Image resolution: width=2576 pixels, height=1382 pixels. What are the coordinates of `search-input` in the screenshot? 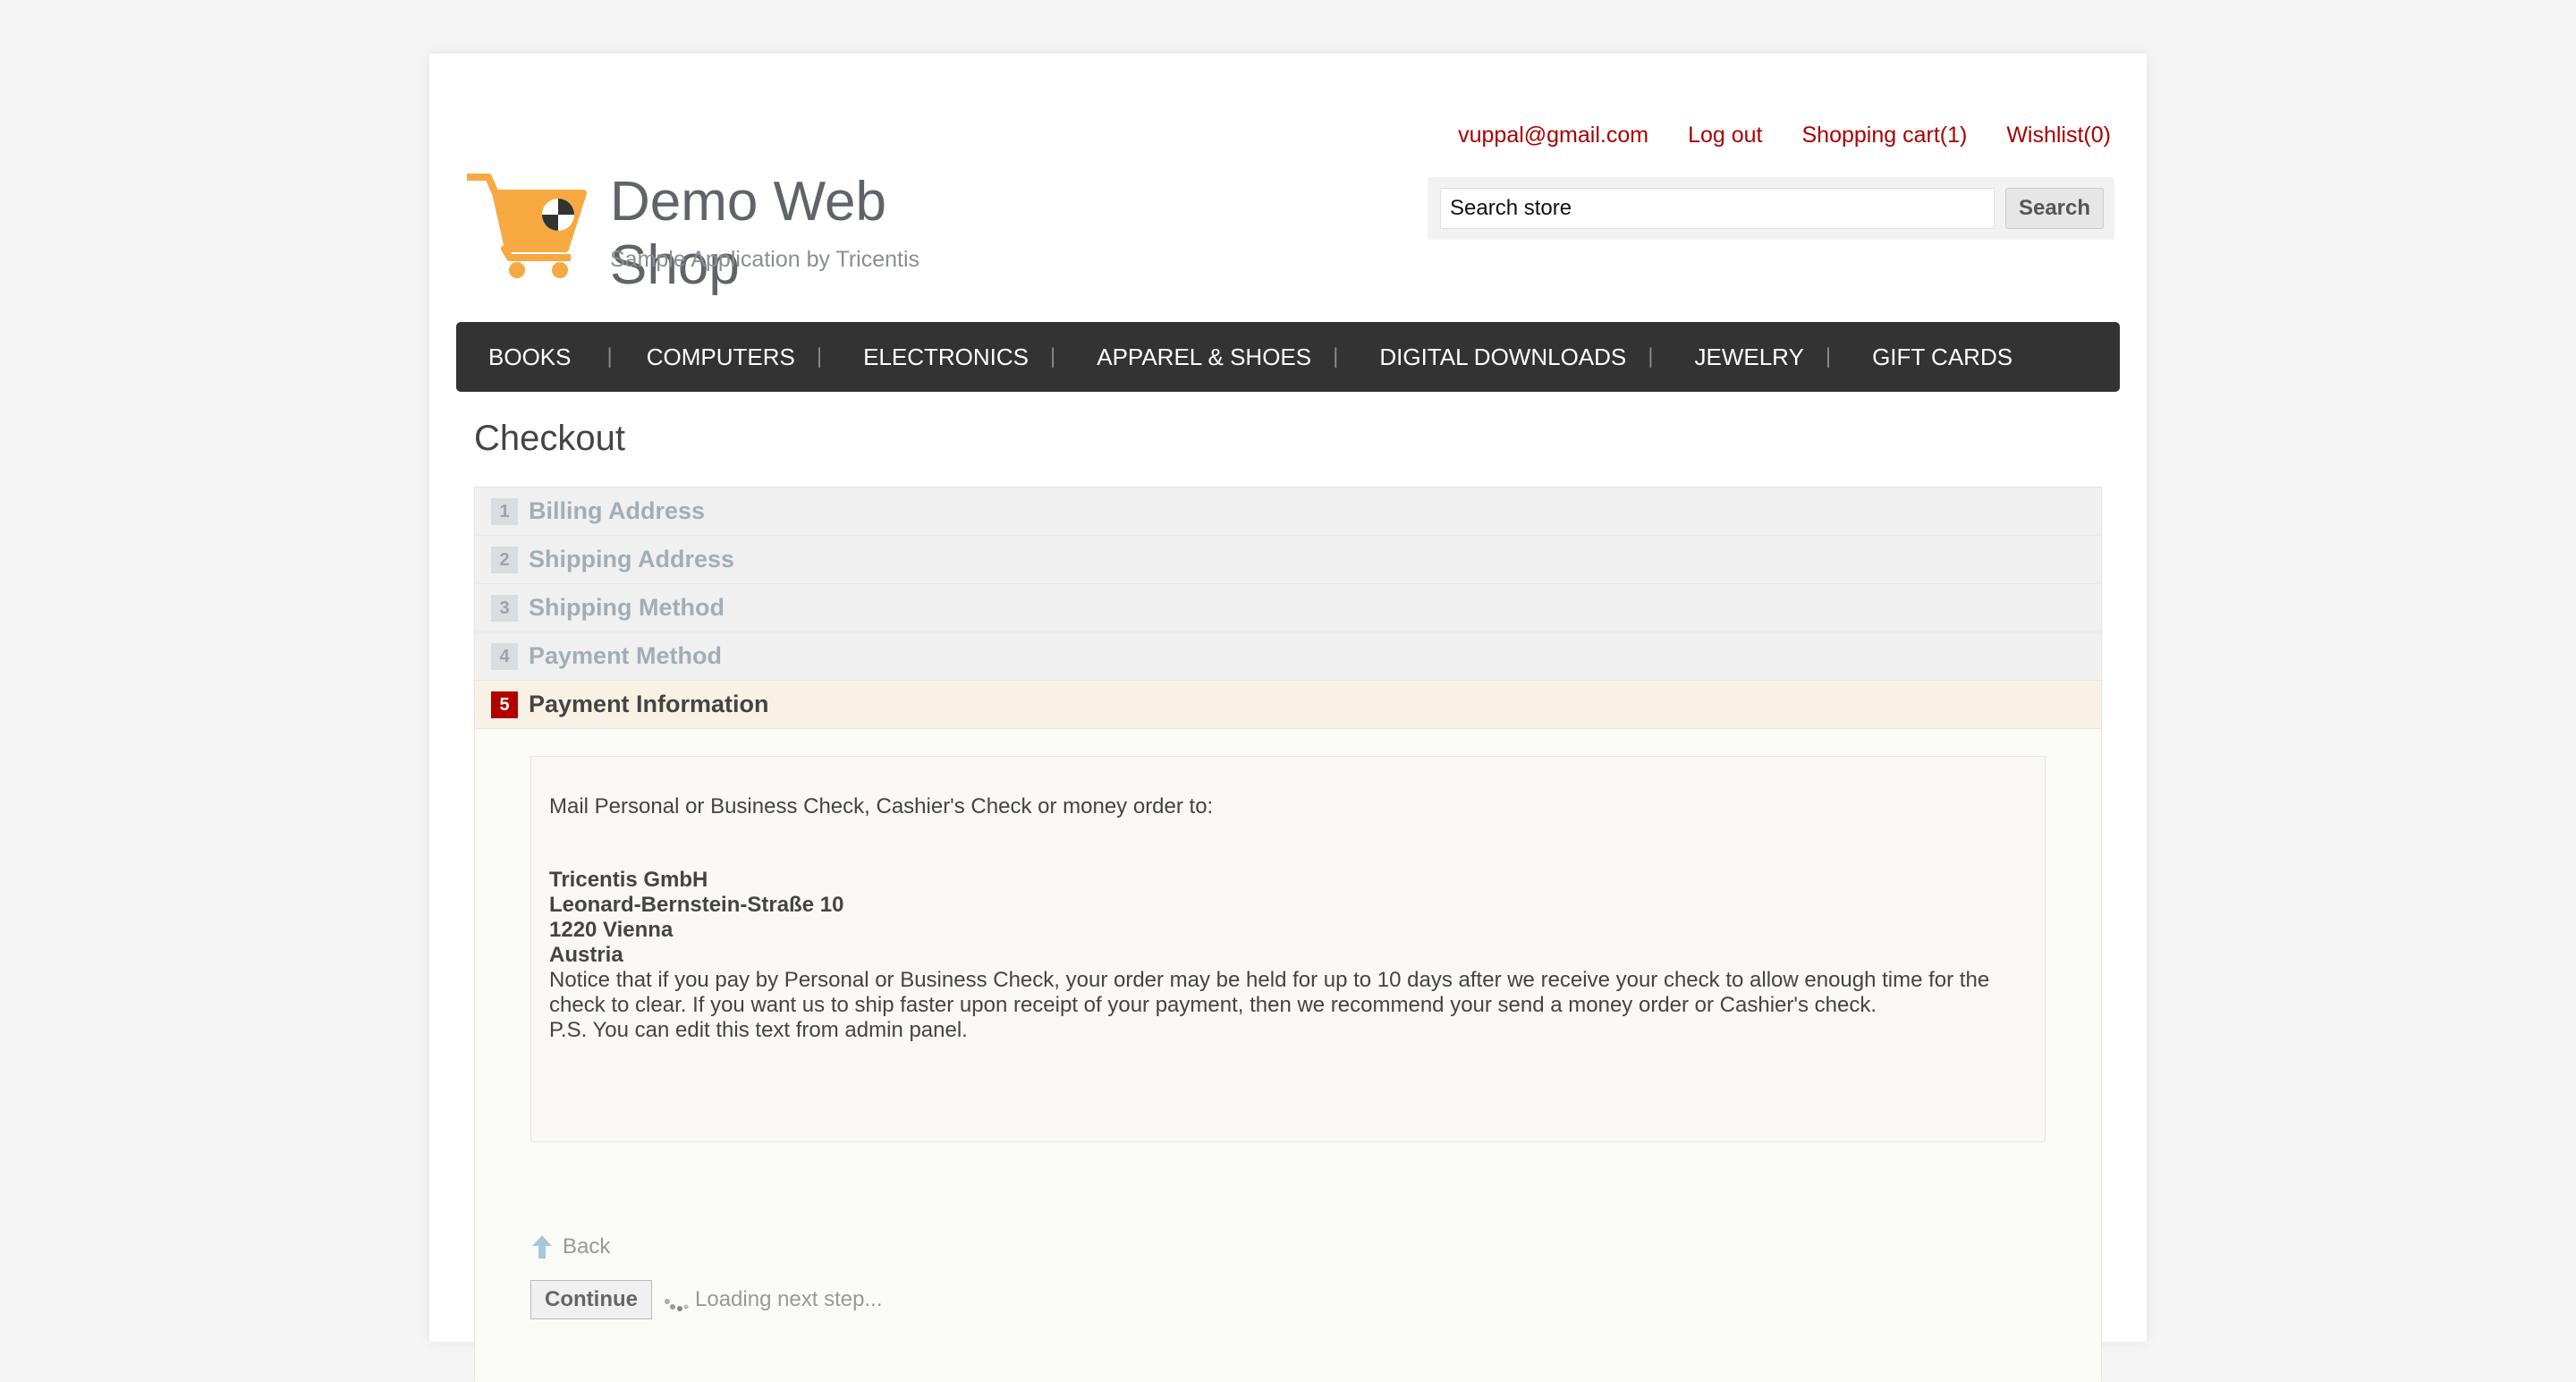 It's located at (1717, 209).